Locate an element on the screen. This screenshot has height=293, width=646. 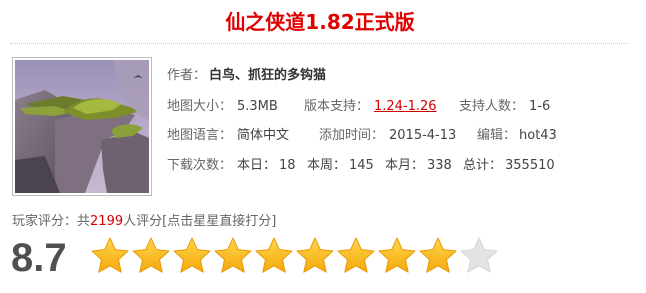
editor-label: 编辑： is located at coordinates (497, 135).